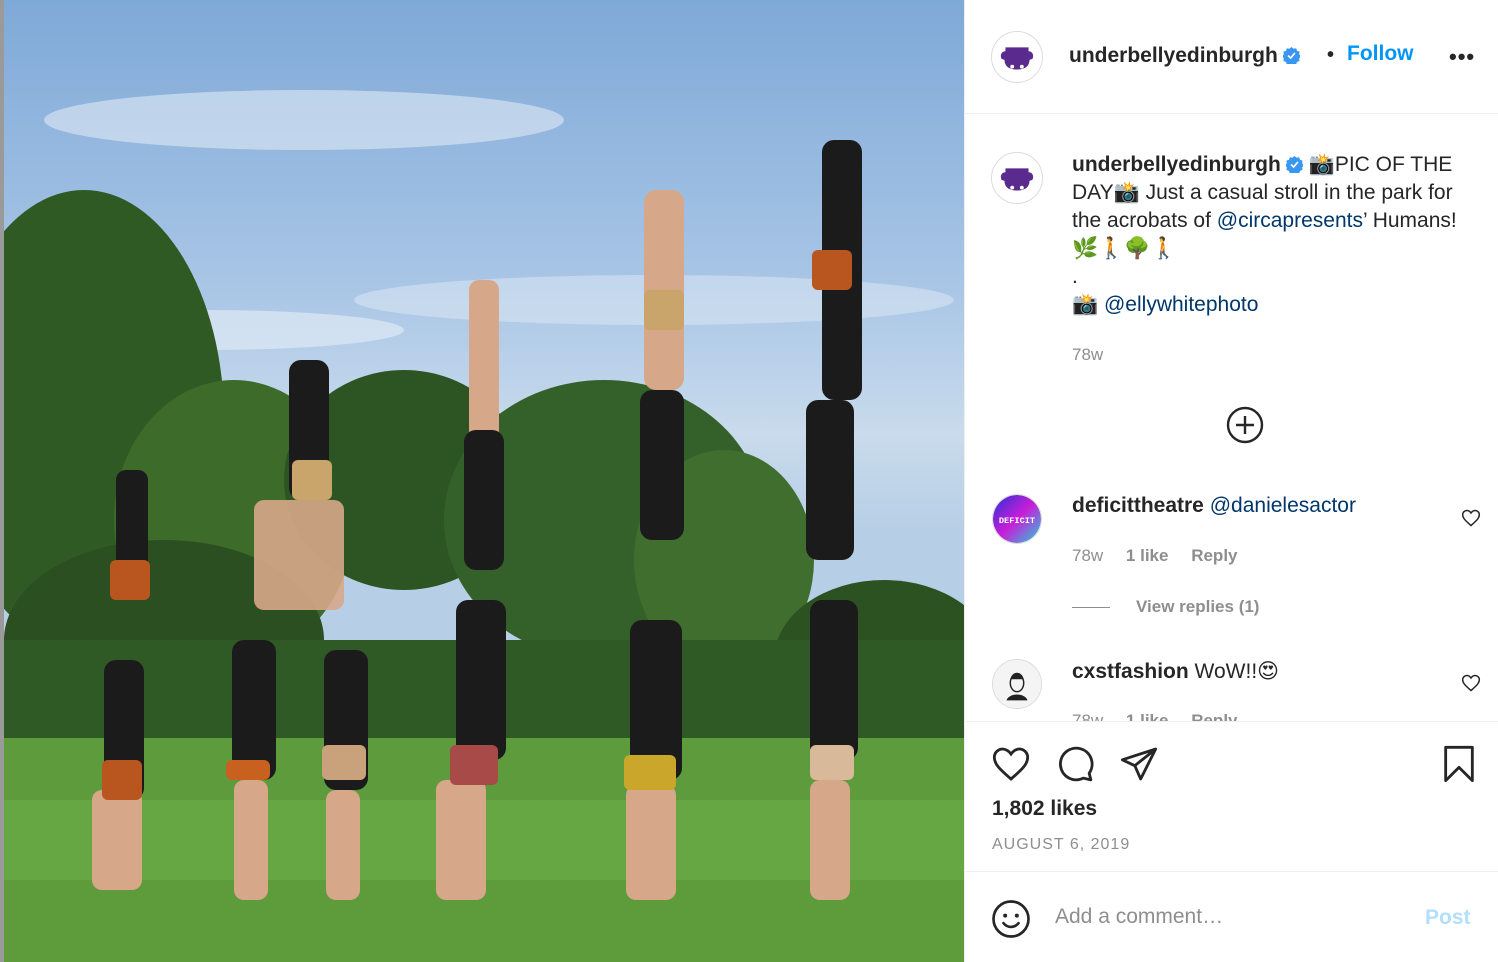  I want to click on comment-deficittheatre: deficittheatre @danielesactor, so click(1257, 506).